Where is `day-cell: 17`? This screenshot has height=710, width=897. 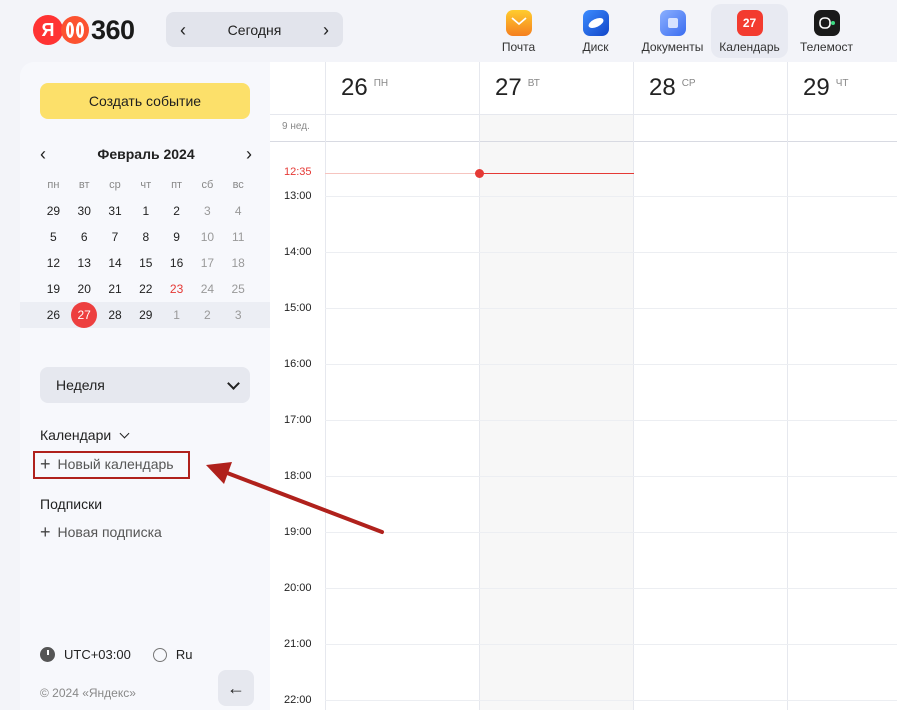 day-cell: 17 is located at coordinates (207, 263).